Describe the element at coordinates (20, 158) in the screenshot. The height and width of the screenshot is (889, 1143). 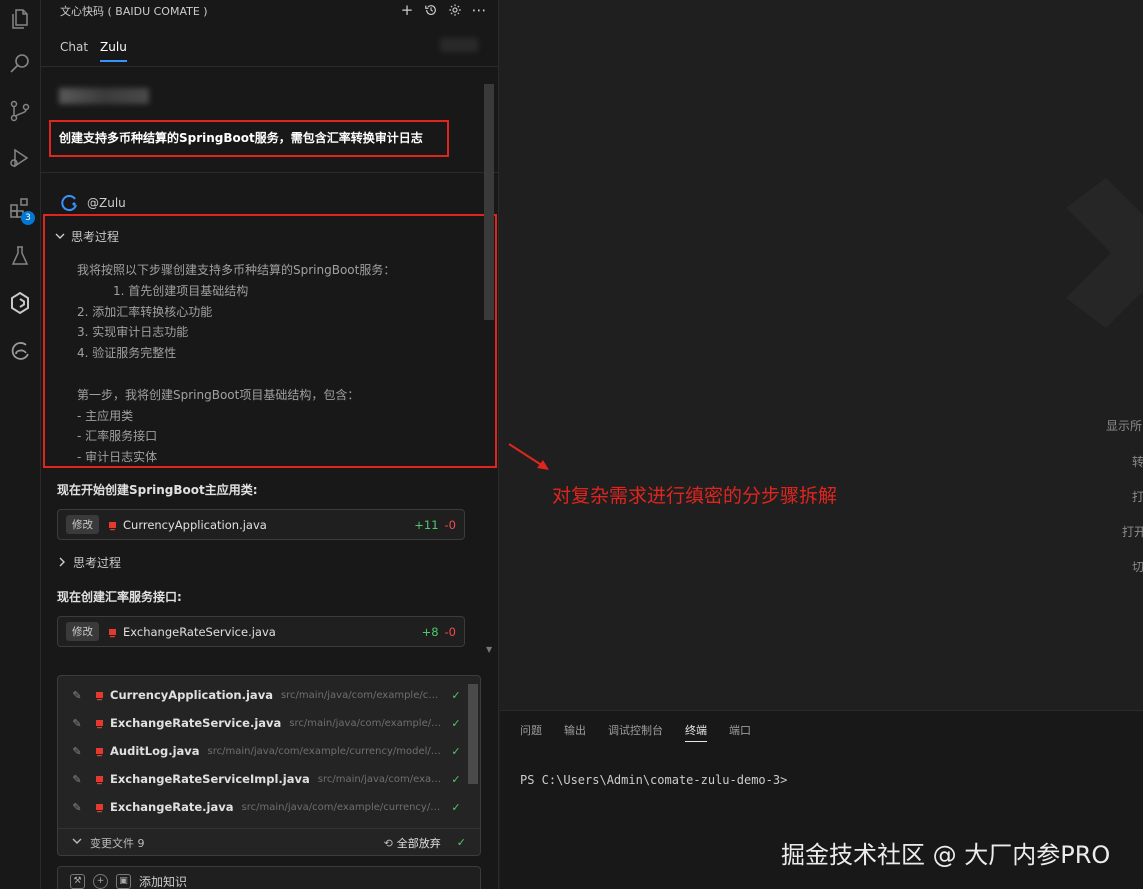
I see `run-debug-icon` at that location.